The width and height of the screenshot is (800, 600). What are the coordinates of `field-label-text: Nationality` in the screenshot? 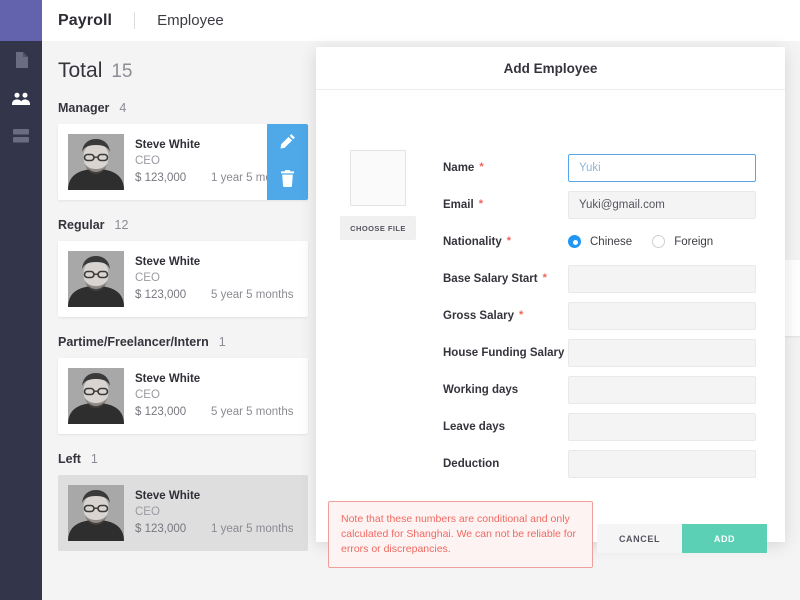 It's located at (472, 241).